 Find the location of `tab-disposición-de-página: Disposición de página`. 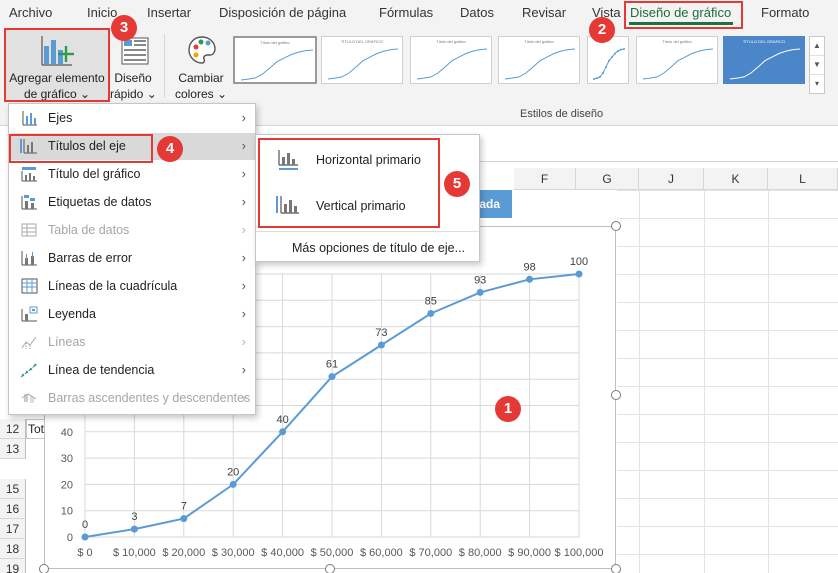

tab-disposición-de-página: Disposición de página is located at coordinates (282, 12).